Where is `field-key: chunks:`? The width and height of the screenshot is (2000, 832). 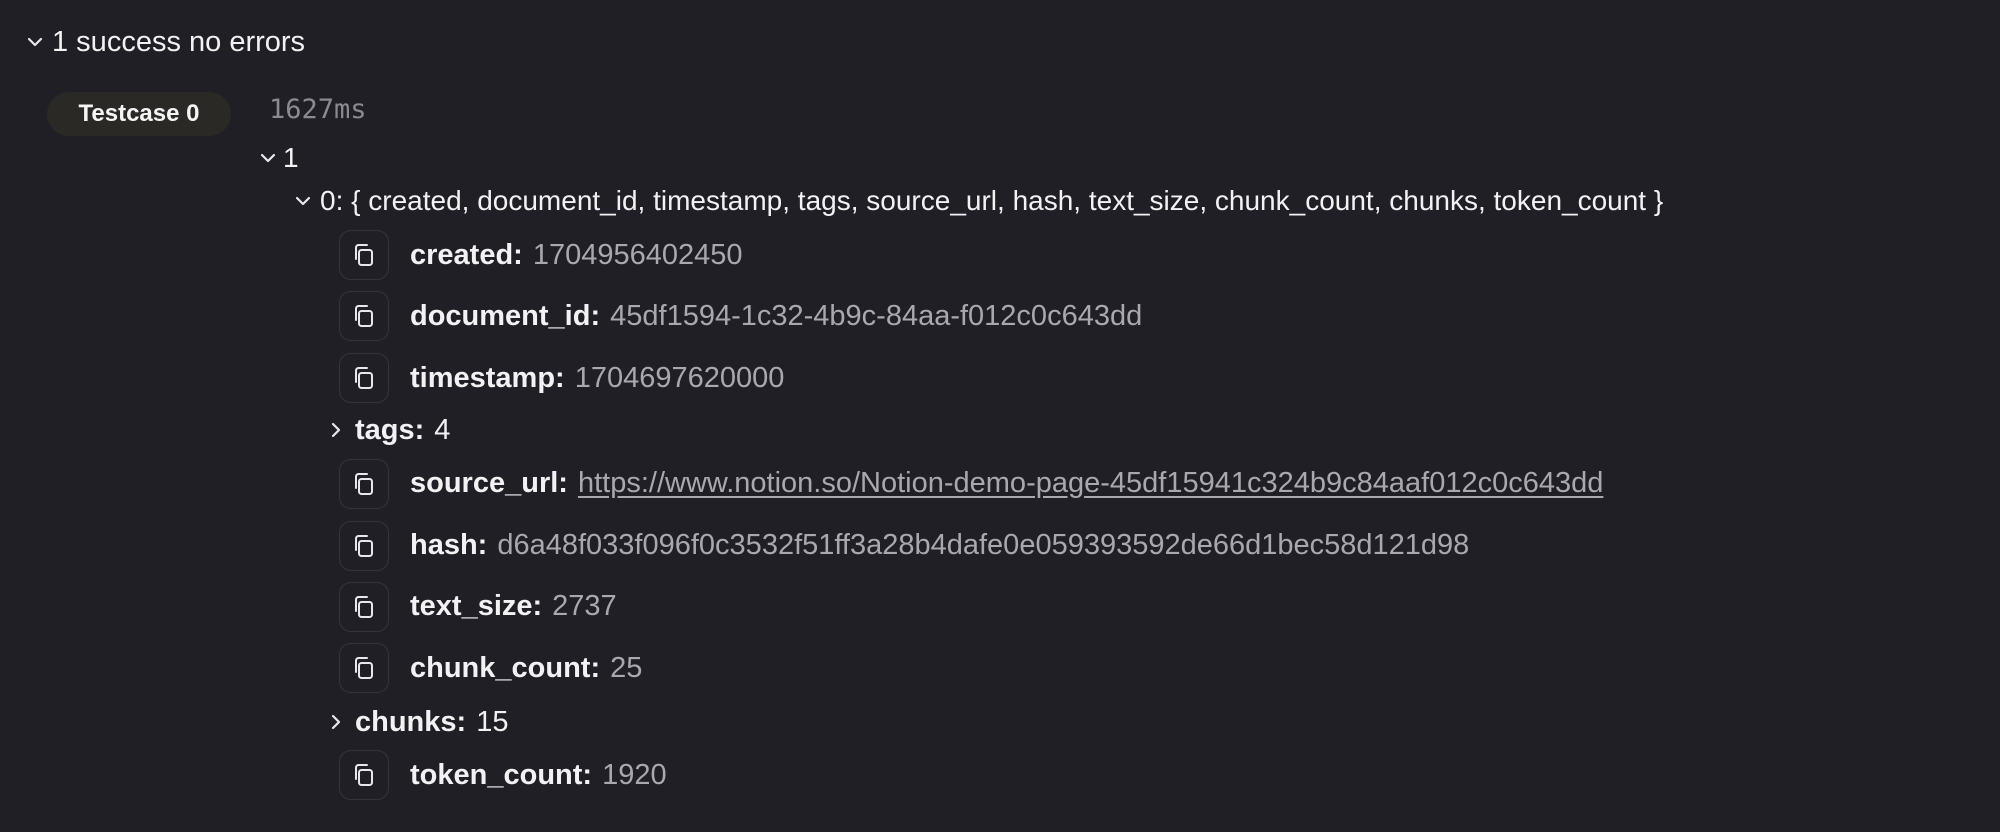
field-key: chunks: is located at coordinates (411, 721).